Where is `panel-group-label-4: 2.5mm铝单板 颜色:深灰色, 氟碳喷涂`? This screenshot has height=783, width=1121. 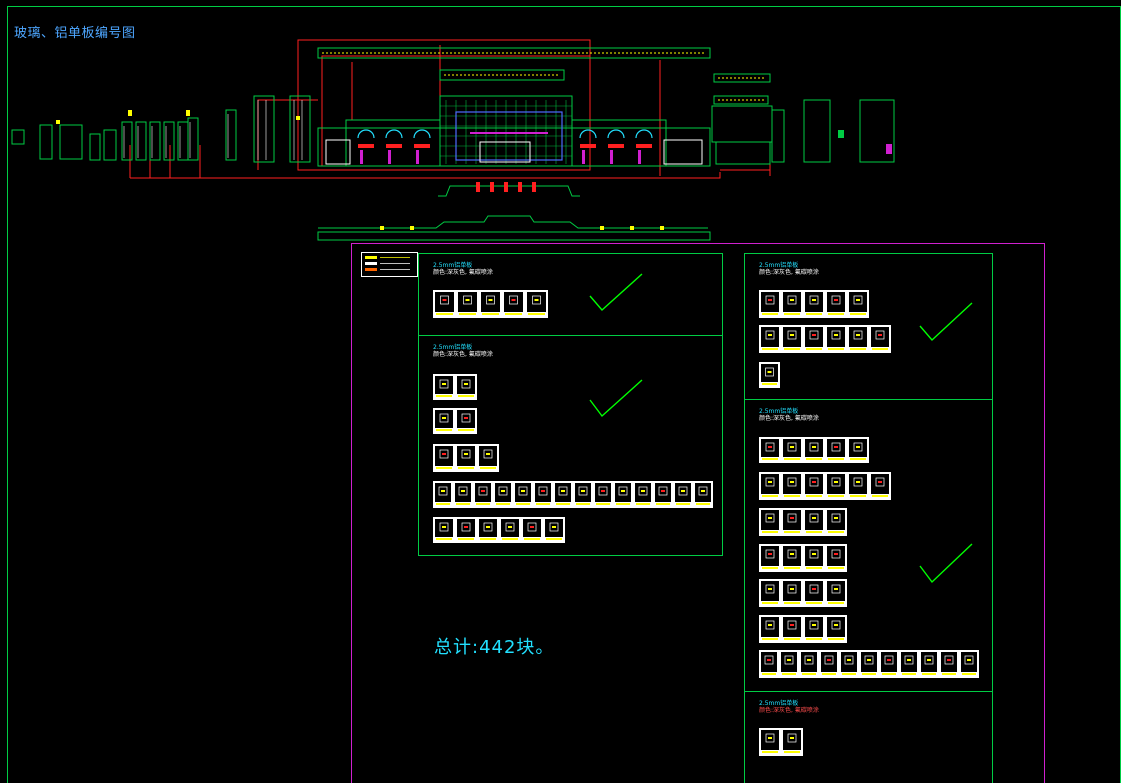
panel-group-label-4: 2.5mm铝单板 颜色:深灰色, 氟碳喷涂 is located at coordinates (789, 415).